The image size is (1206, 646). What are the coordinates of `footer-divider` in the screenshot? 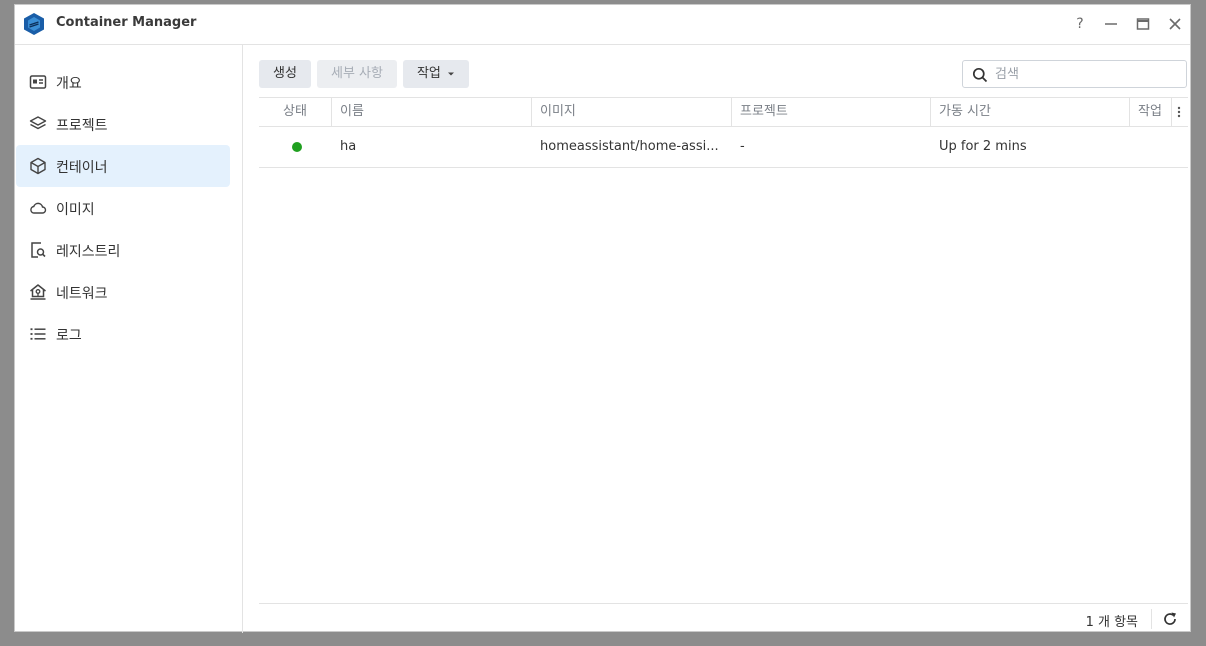 It's located at (1151, 619).